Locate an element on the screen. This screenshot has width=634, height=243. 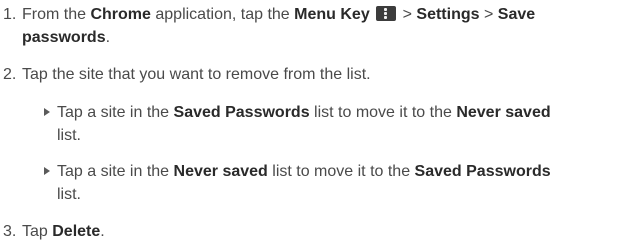
step-3: 3. Tap Delete. is located at coordinates (313, 231).